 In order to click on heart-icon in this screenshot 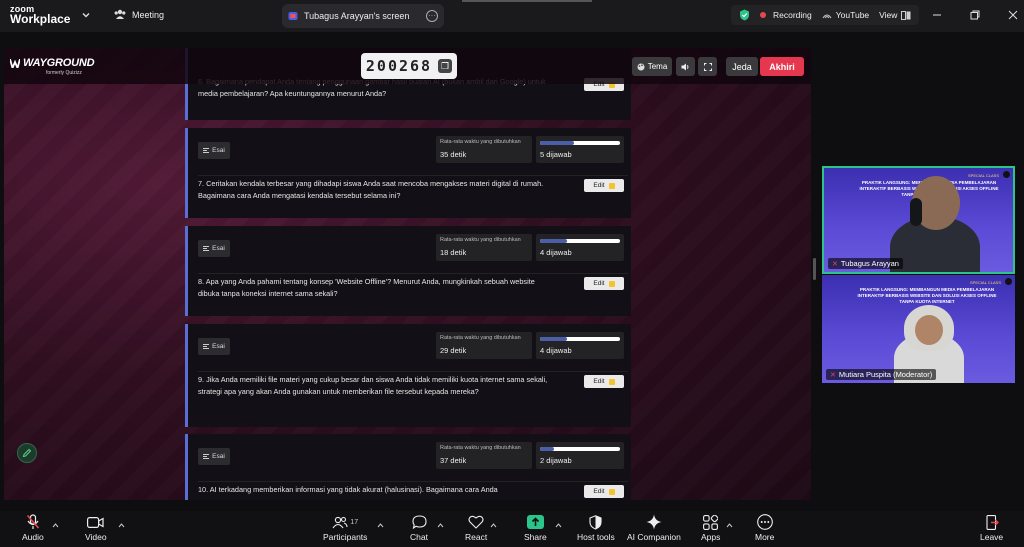, I will do `click(476, 522)`.